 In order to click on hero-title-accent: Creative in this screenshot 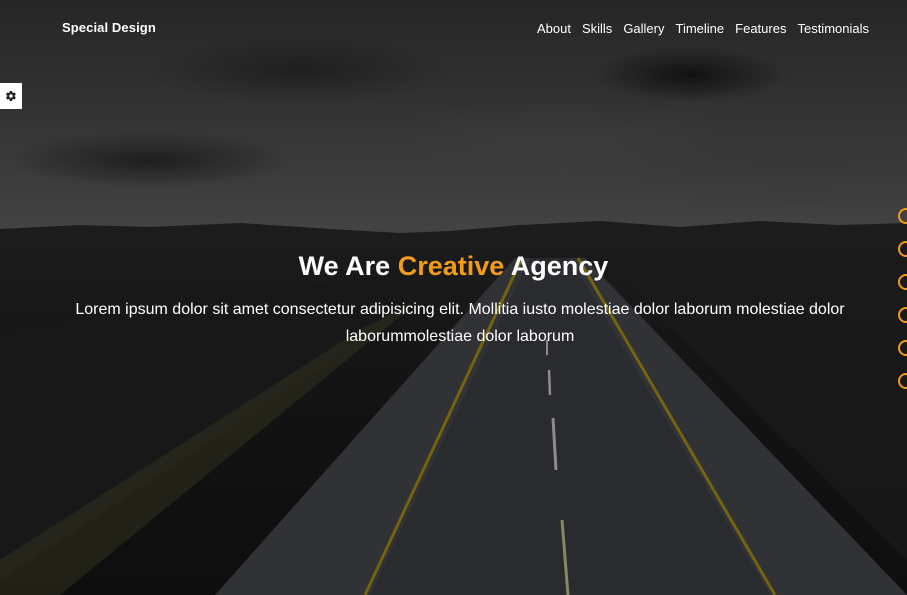, I will do `click(451, 266)`.